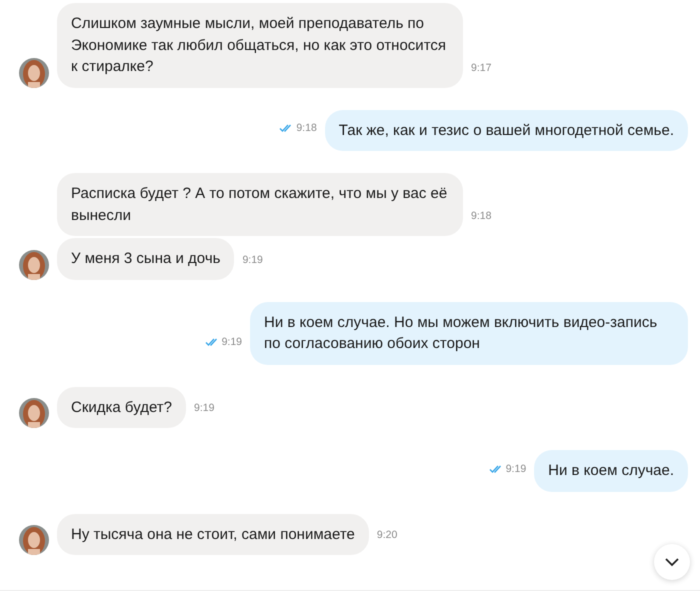 This screenshot has width=700, height=591. I want to click on message-bubble: Ни в коем случае., so click(611, 471).